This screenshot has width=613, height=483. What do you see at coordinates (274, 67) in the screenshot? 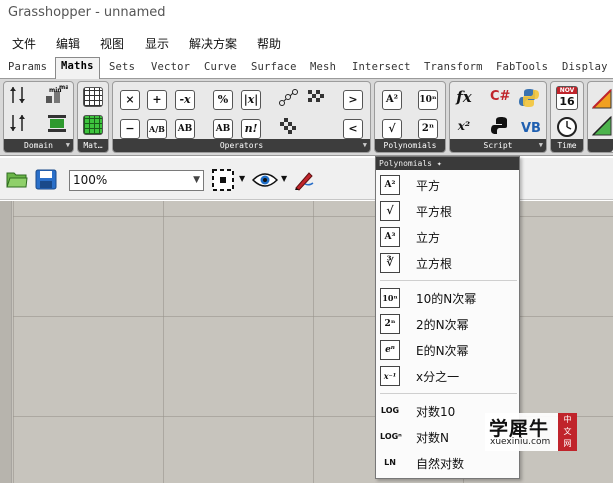
I see `tab-surface: Surface` at bounding box center [274, 67].